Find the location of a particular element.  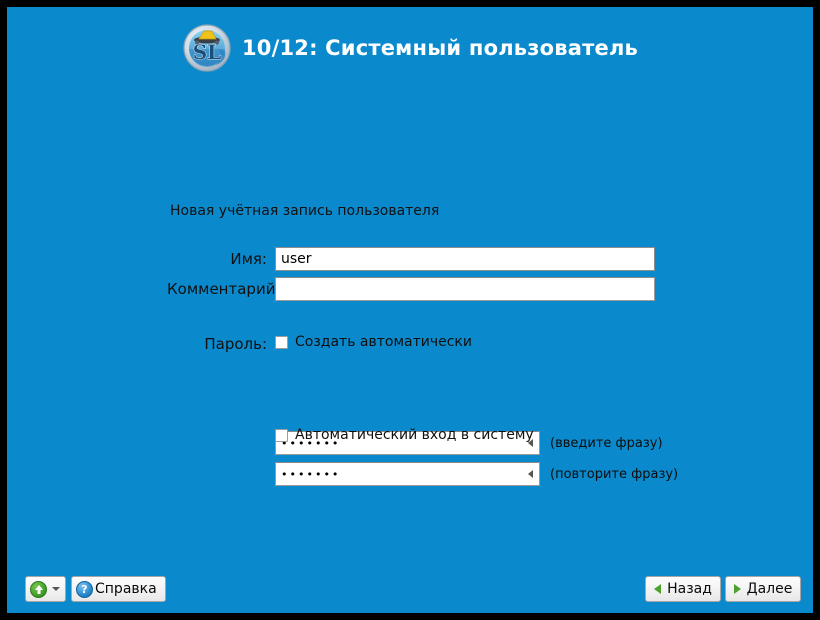

caret-down-icon is located at coordinates (56, 589).